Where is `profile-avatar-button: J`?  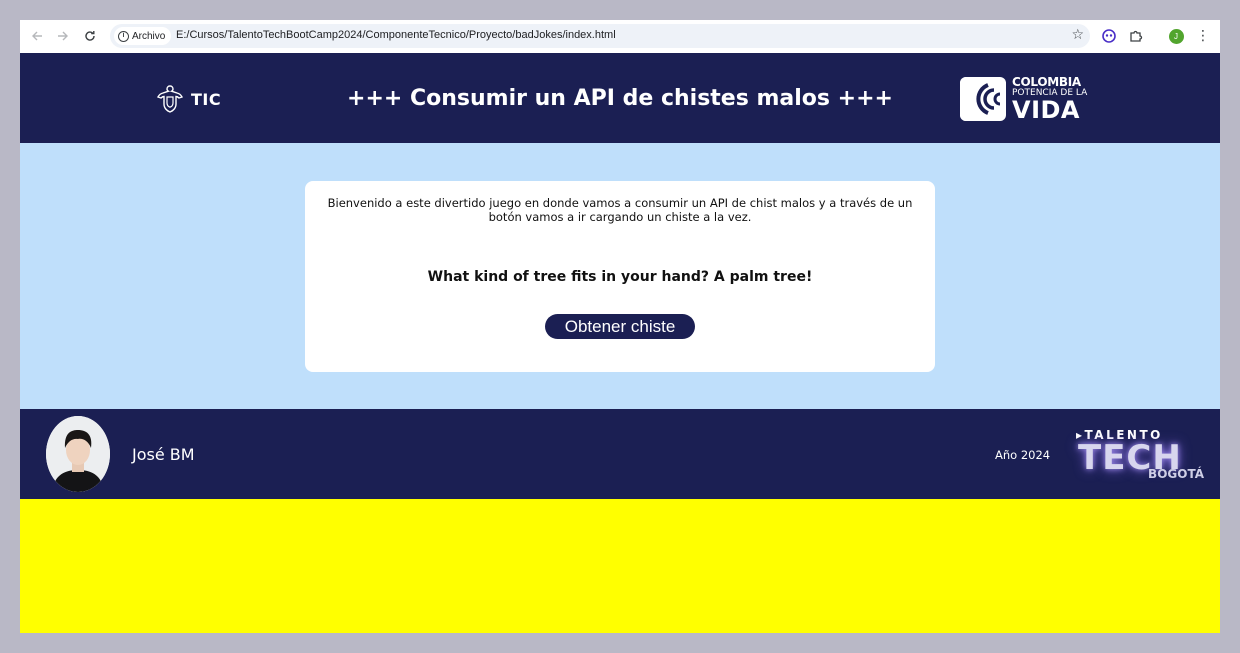
profile-avatar-button: J is located at coordinates (1176, 36).